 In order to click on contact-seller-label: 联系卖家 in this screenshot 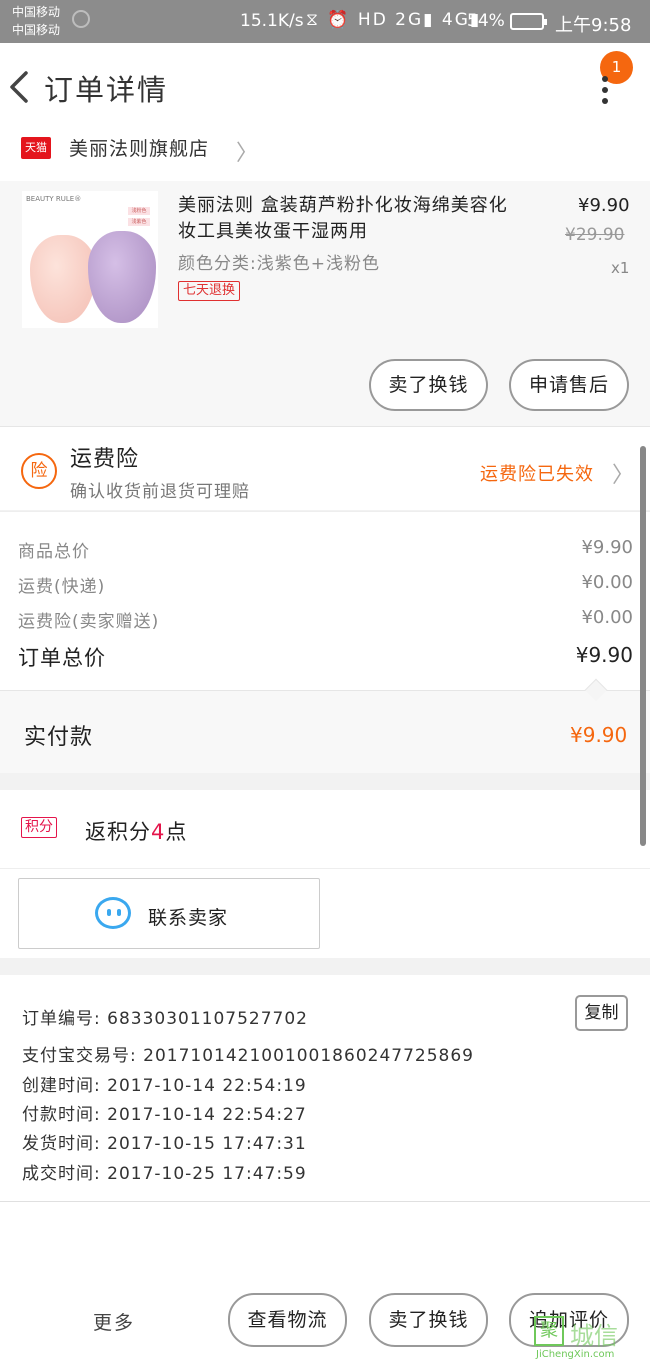, I will do `click(188, 918)`.